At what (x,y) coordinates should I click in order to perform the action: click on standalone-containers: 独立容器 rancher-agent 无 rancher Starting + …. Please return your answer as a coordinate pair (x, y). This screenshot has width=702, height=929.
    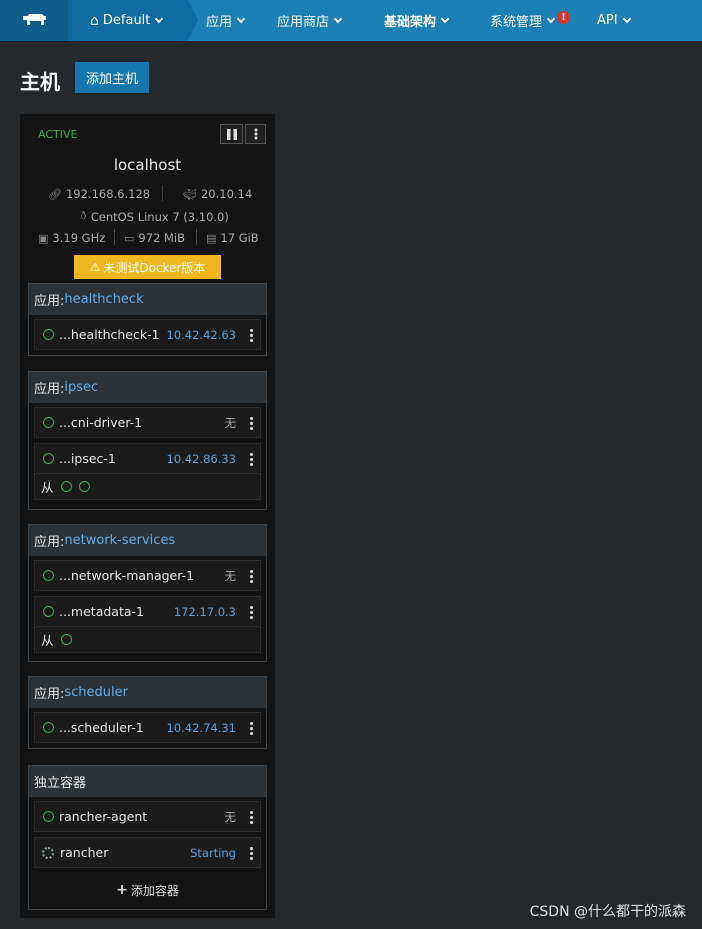
    Looking at the image, I should click on (147, 837).